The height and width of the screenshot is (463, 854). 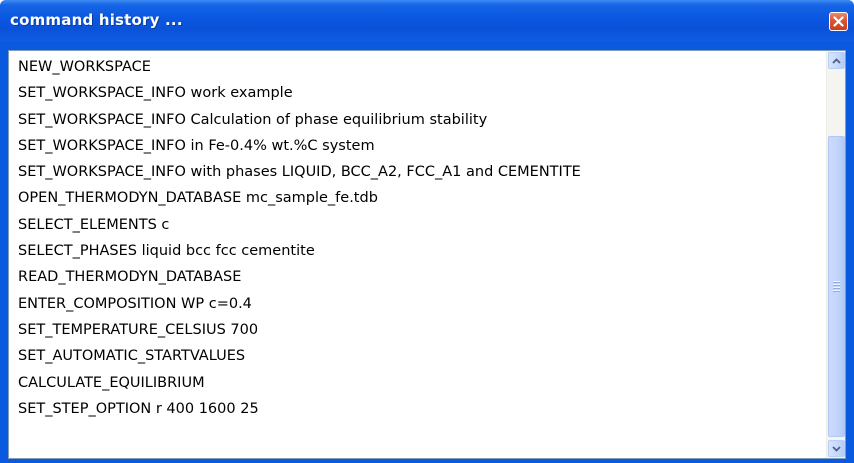 I want to click on vertical-scrollbar, so click(x=835, y=254).